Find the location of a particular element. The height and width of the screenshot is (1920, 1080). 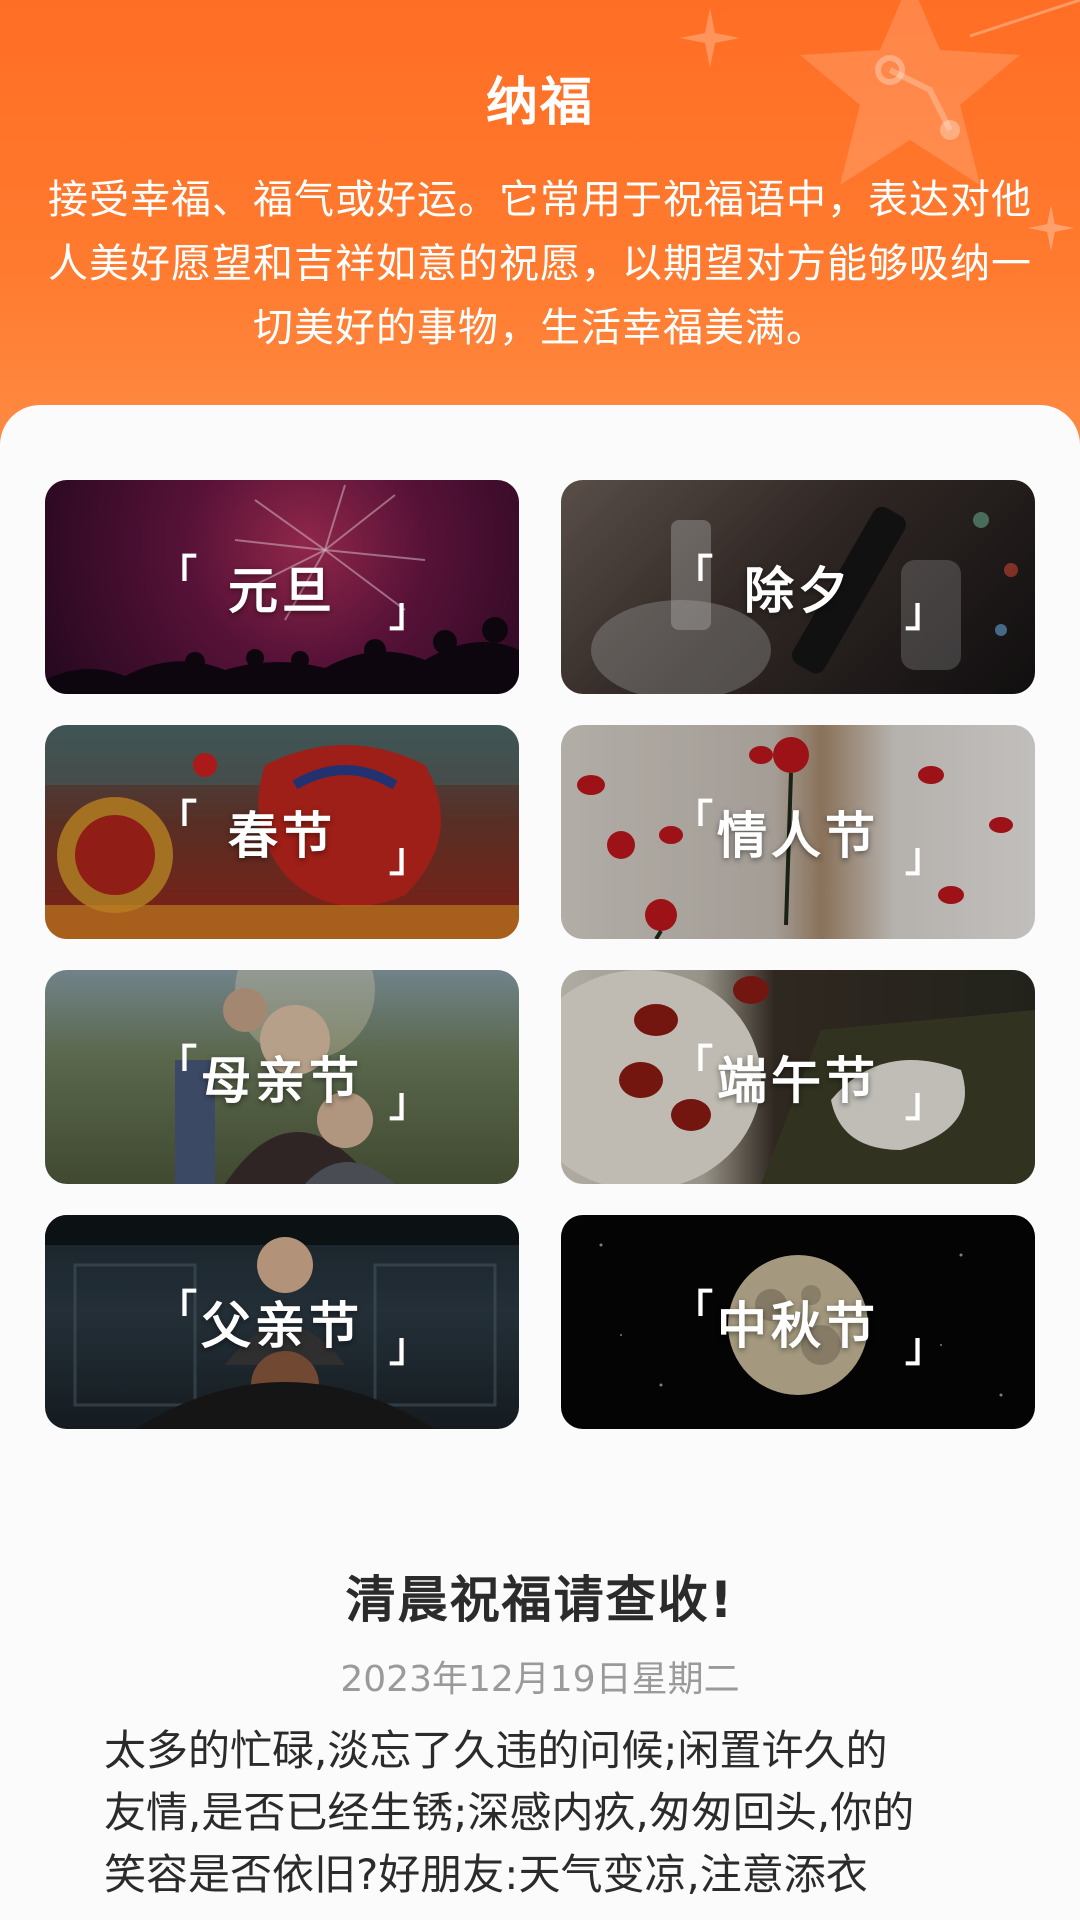

festival-card-fuqinjie: 「 」 父亲节 is located at coordinates (282, 1322).